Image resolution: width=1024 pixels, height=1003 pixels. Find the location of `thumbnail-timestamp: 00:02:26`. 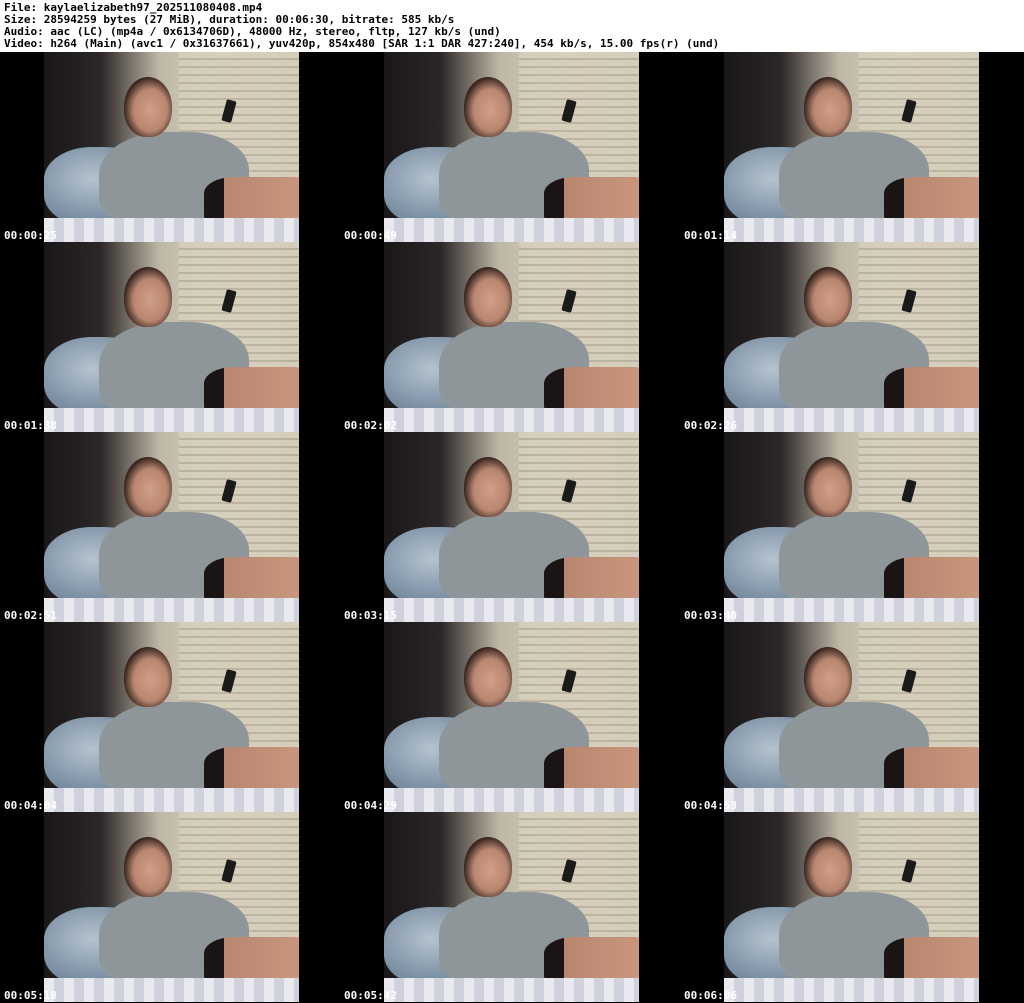

thumbnail-timestamp: 00:02:26 is located at coordinates (710, 425).